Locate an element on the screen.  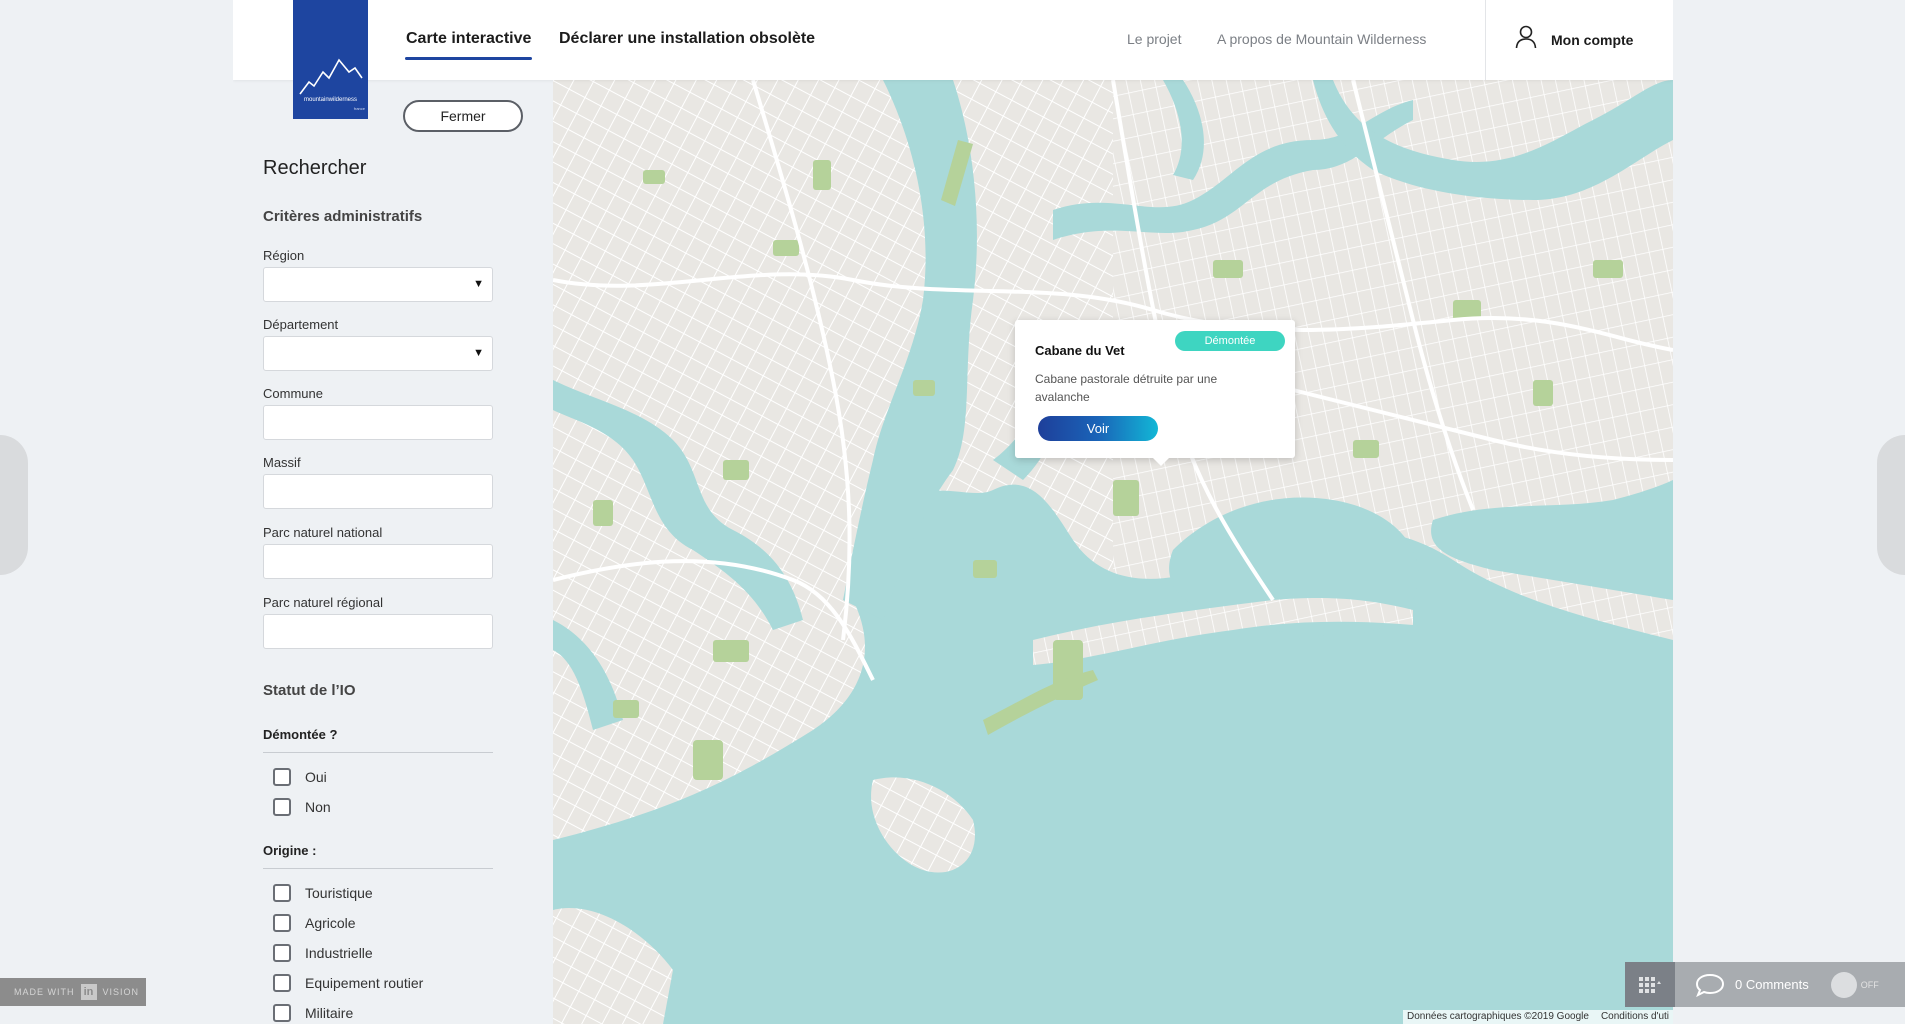
prev-screen-handle is located at coordinates (14, 505).